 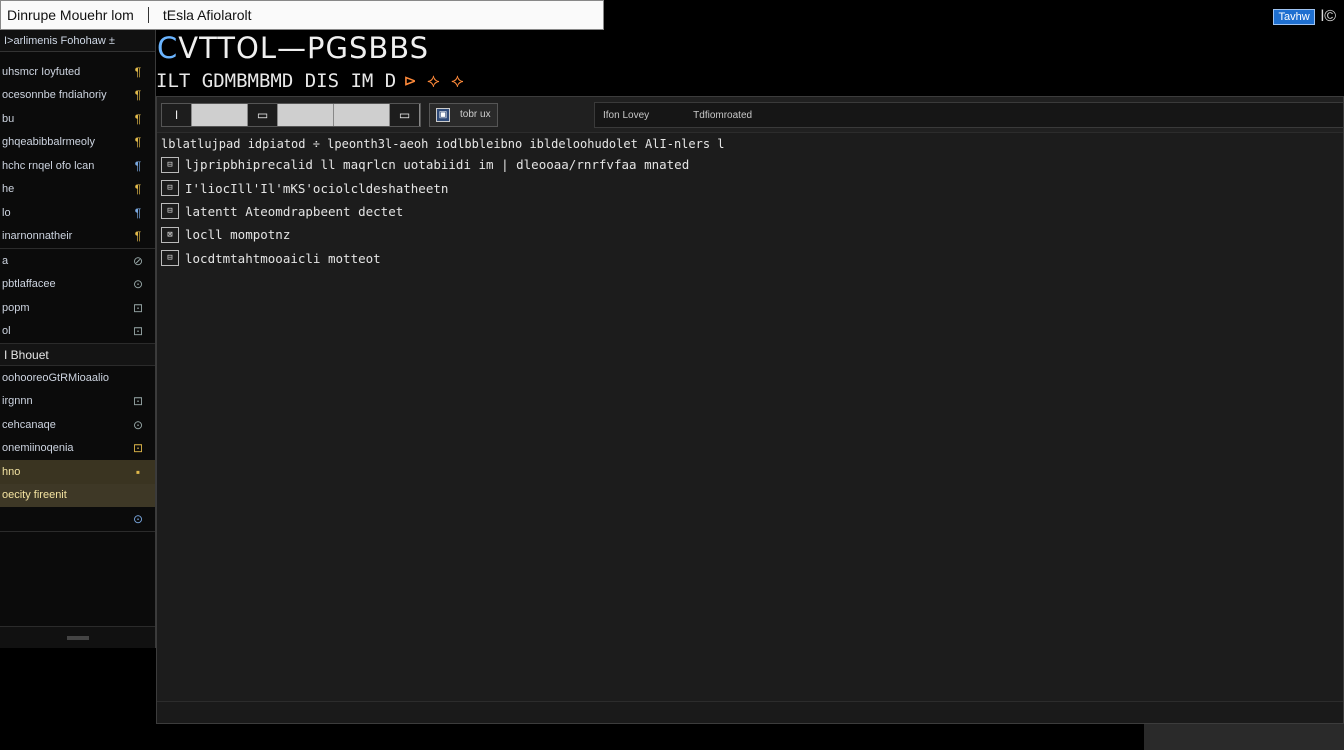 What do you see at coordinates (1244, 737) in the screenshot?
I see `corner-panel` at bounding box center [1244, 737].